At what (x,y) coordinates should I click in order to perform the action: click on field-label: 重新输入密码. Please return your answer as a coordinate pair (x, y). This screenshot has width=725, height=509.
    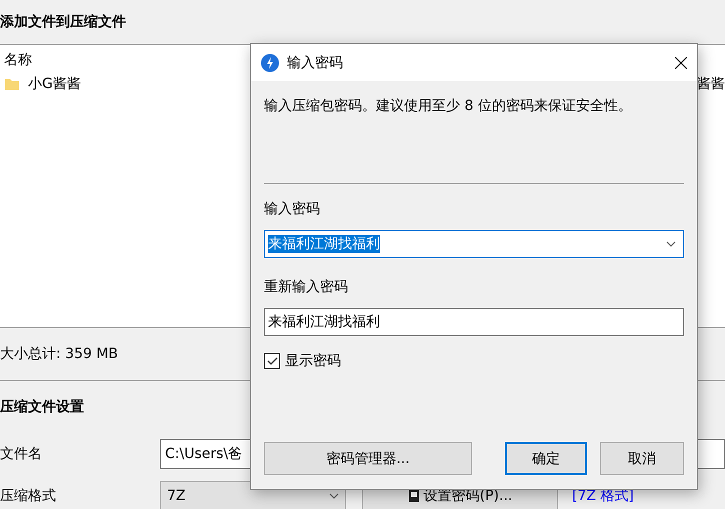
    Looking at the image, I should click on (306, 287).